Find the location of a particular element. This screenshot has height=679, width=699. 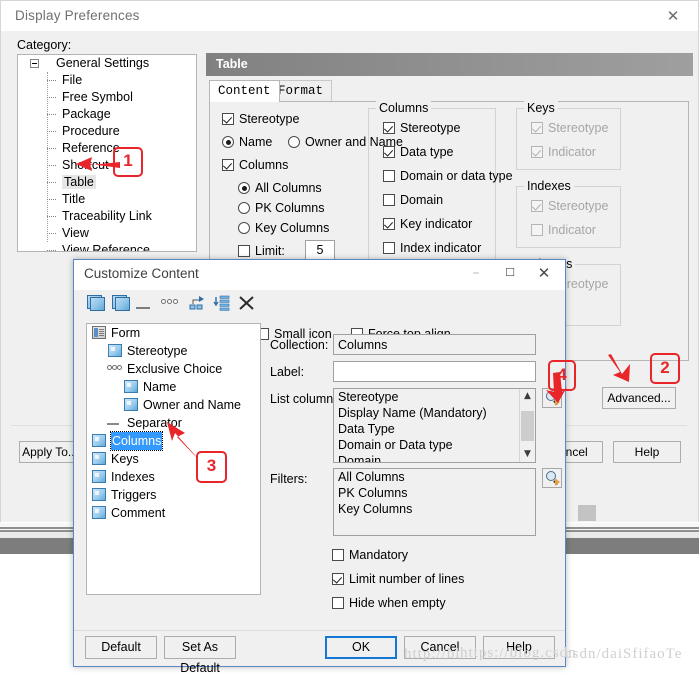

tree-node-indexes: Indexes is located at coordinates (173, 477).